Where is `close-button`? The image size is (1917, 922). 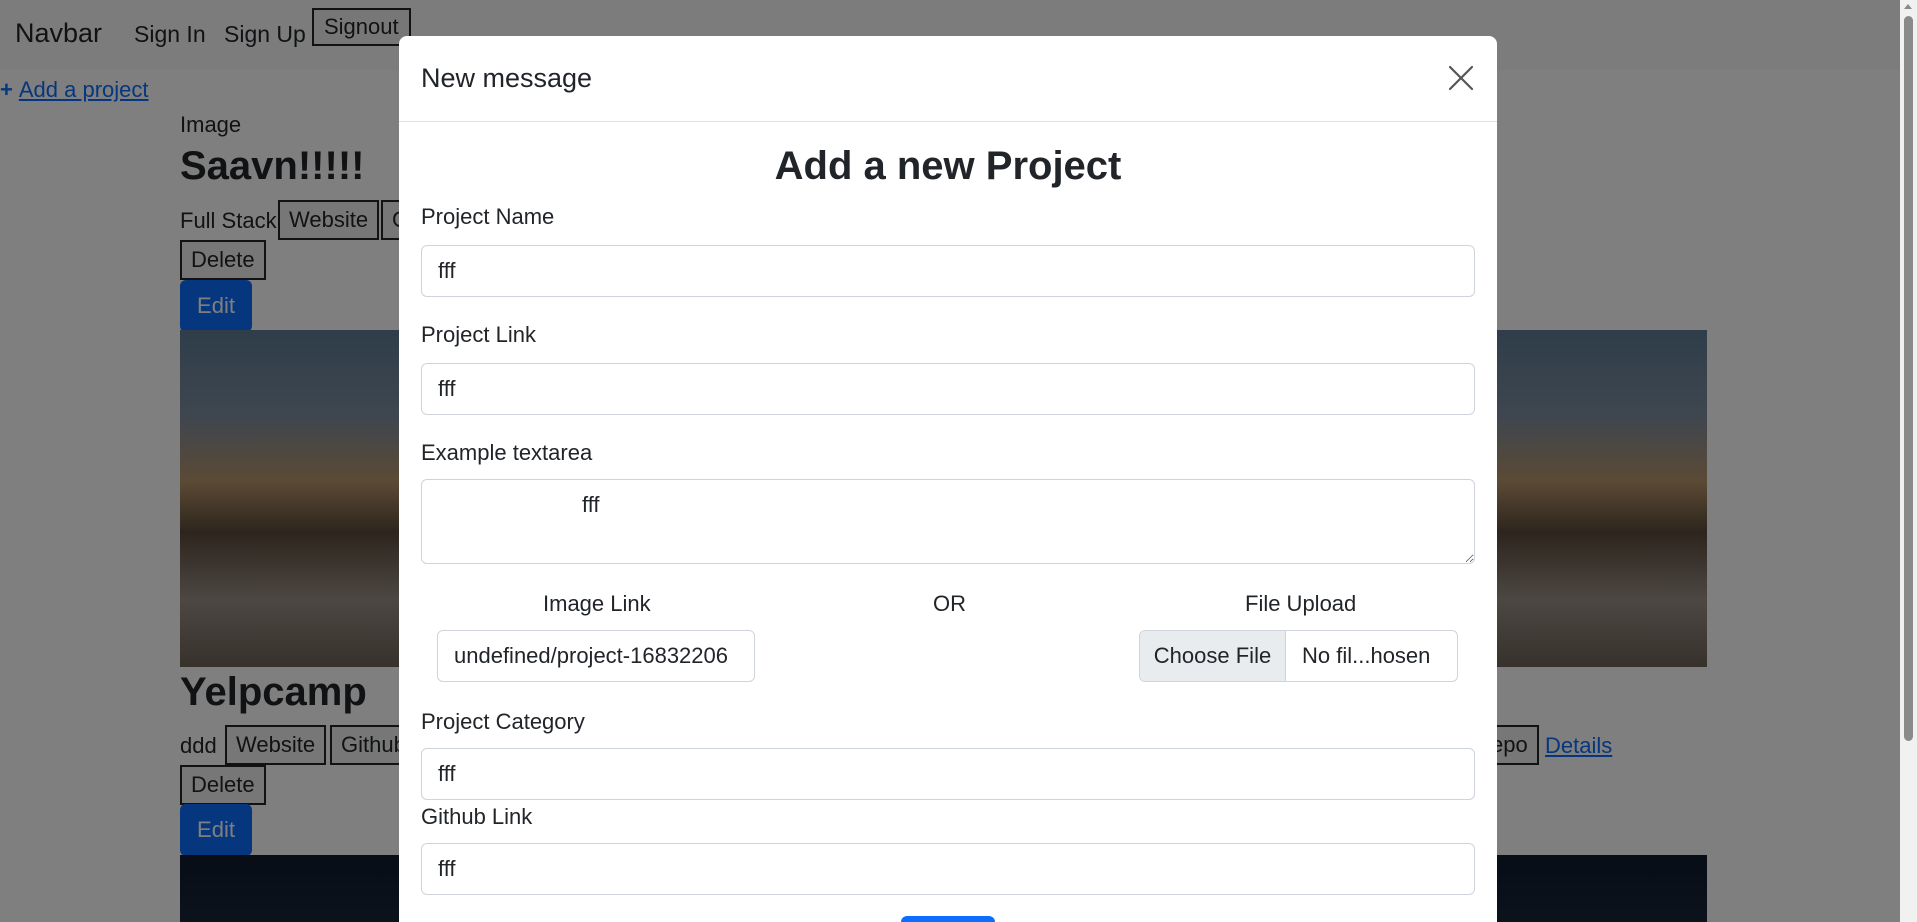 close-button is located at coordinates (1461, 79).